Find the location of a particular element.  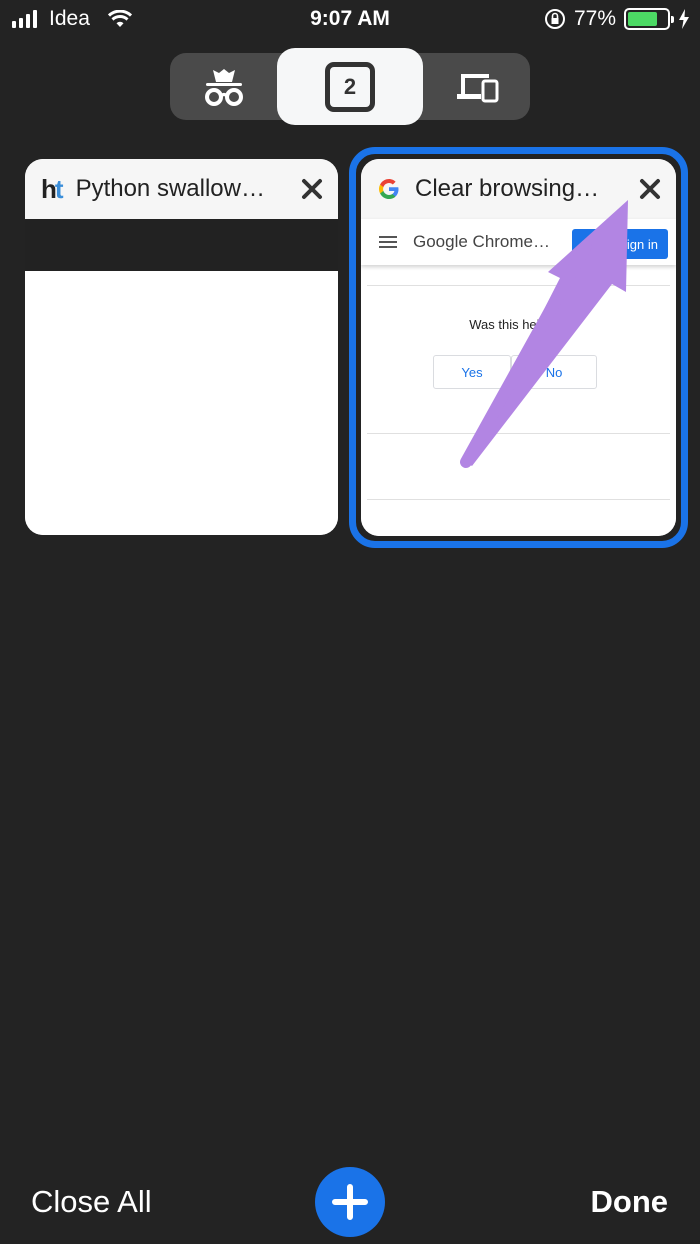

plus-icon is located at coordinates (350, 1202).